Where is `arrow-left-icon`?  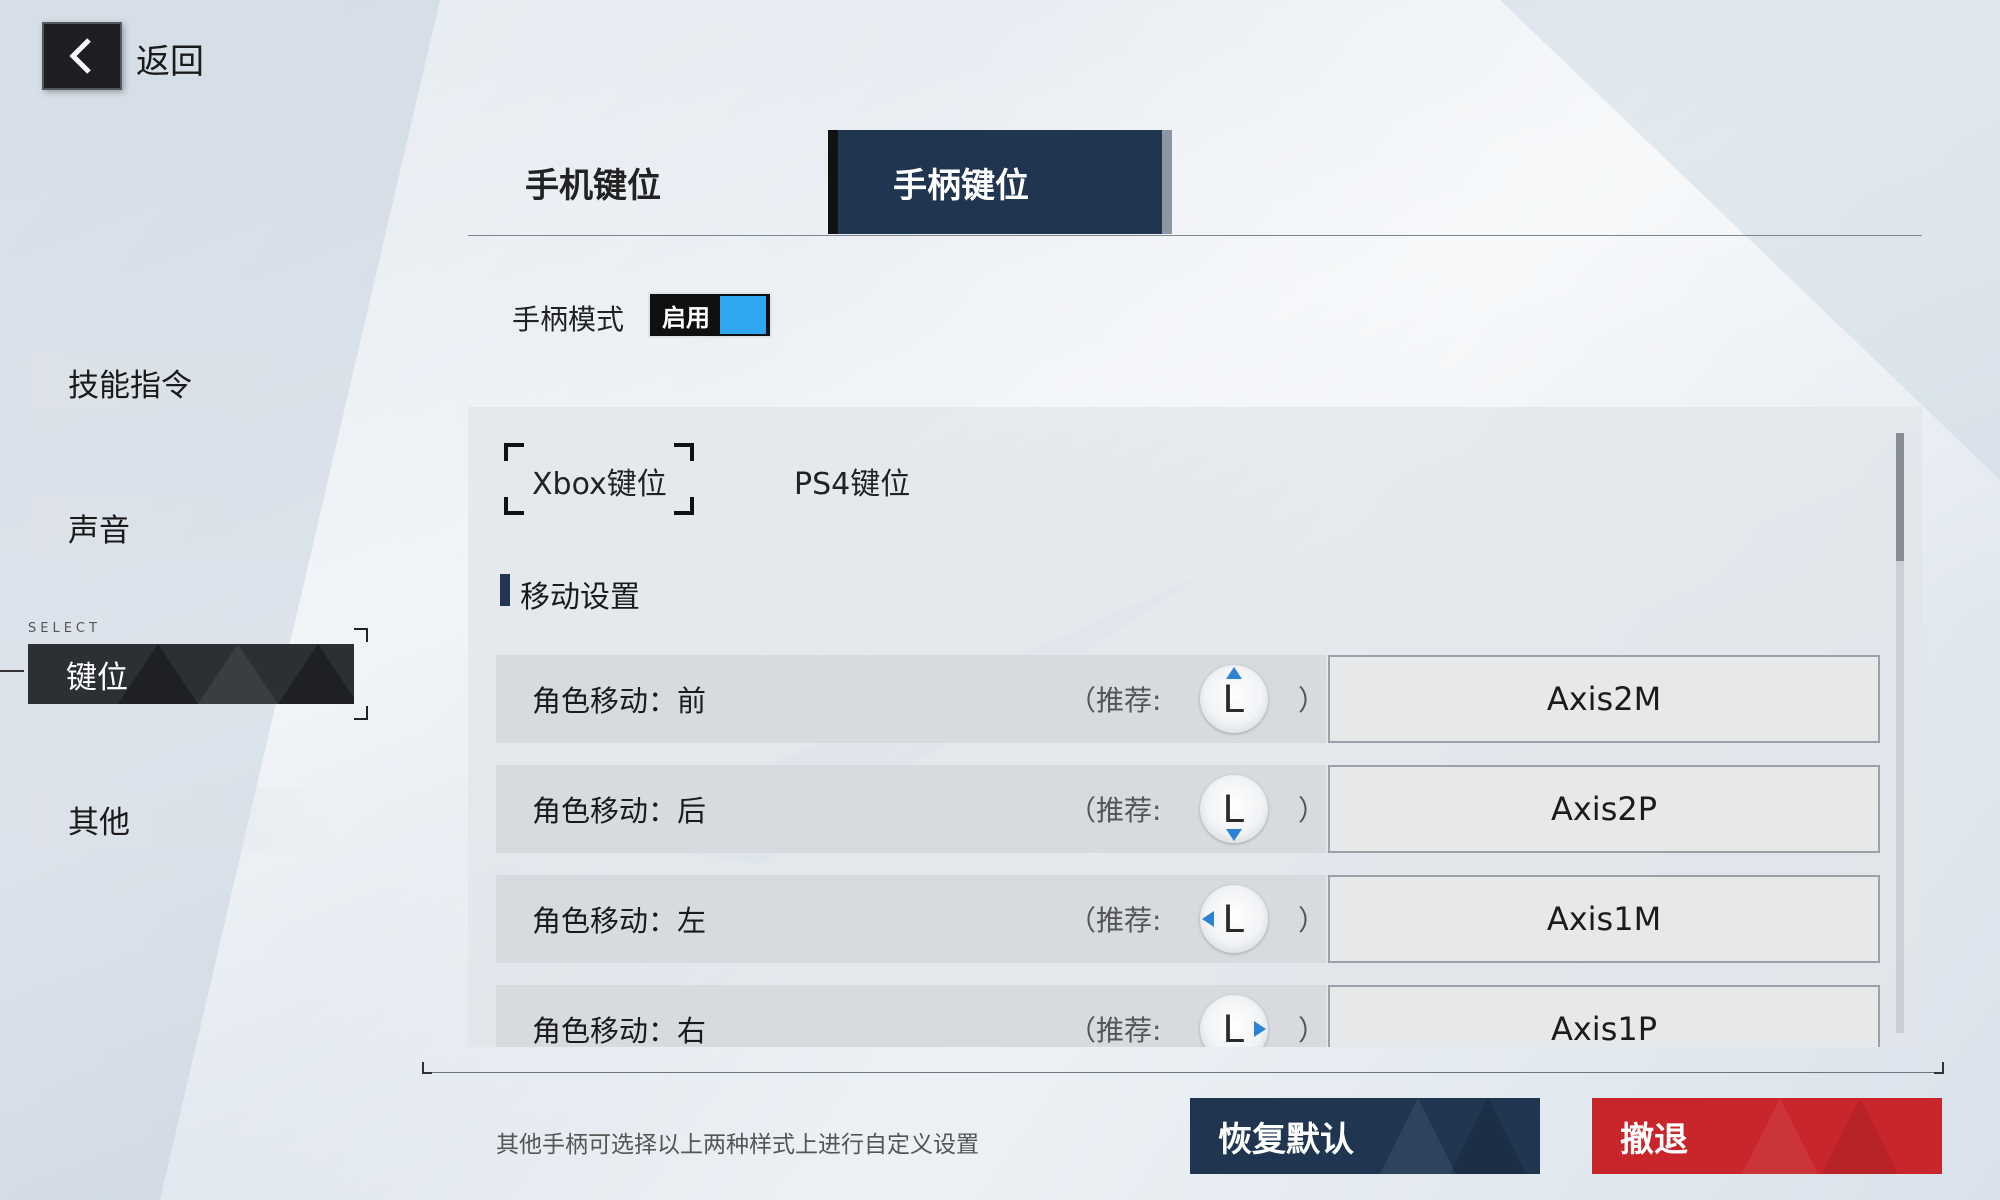
arrow-left-icon is located at coordinates (1208, 919).